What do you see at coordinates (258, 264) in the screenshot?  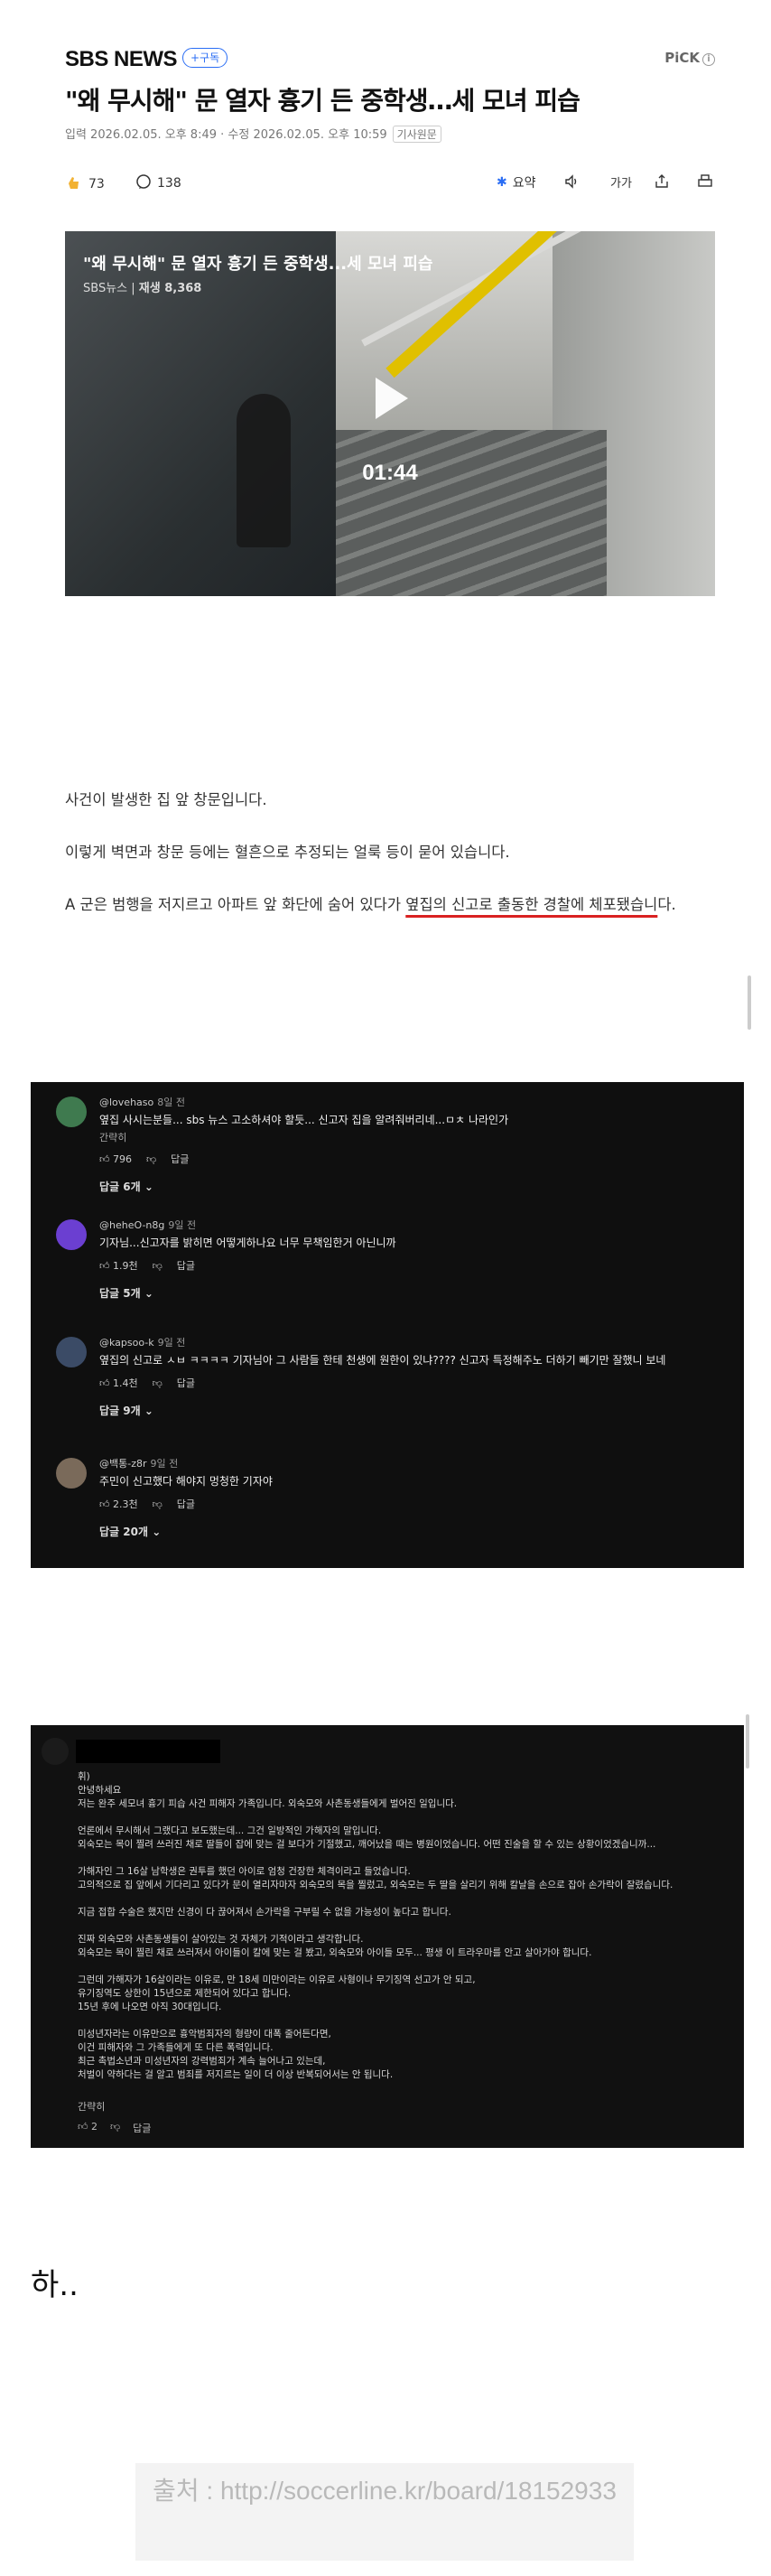 I see `video-title: "왜 무시해" 문 열자 흉기 든 중학생...세 모녀 피습` at bounding box center [258, 264].